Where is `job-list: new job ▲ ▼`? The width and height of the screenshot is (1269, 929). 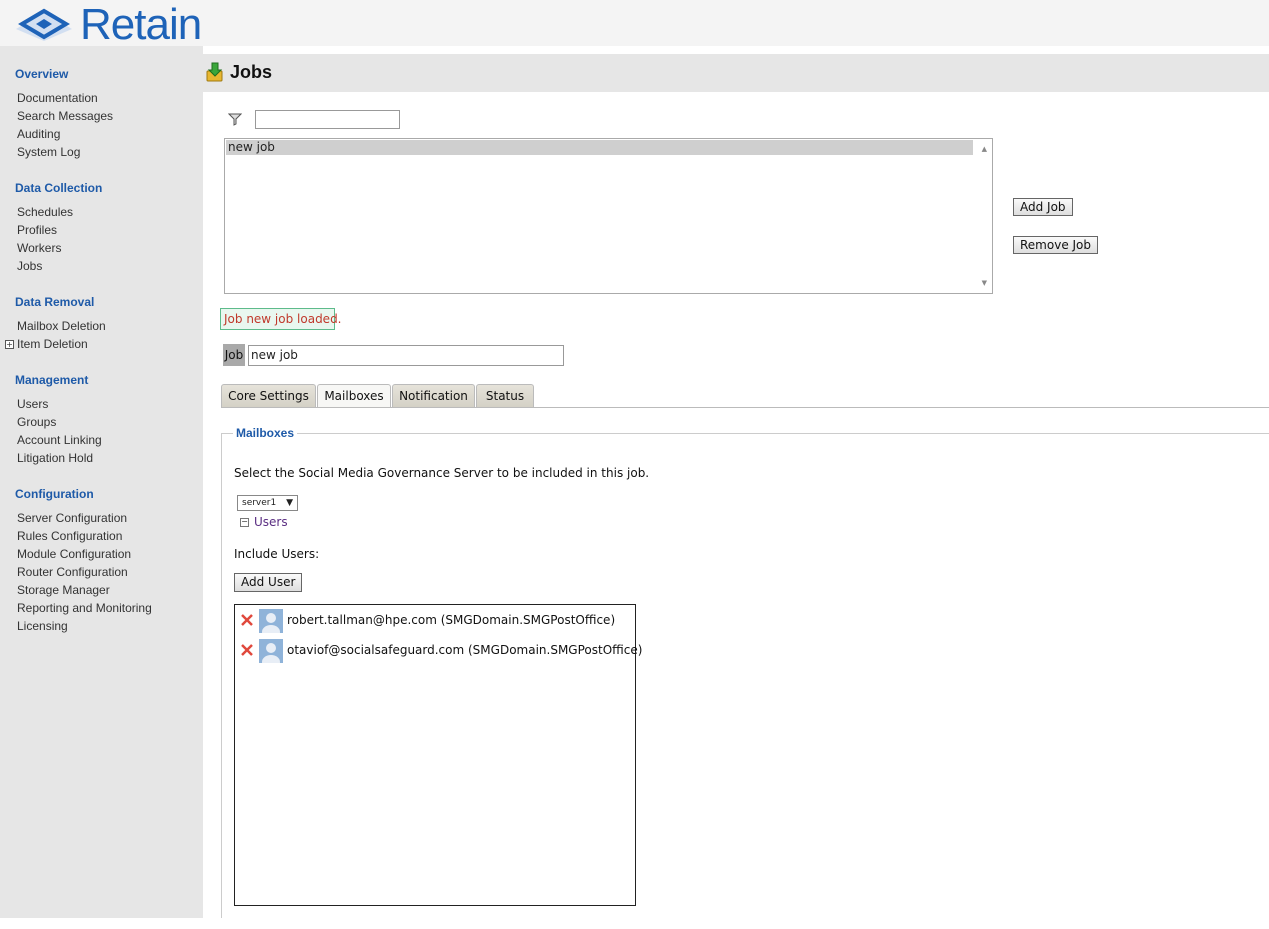
job-list: new job ▲ ▼ is located at coordinates (608, 216).